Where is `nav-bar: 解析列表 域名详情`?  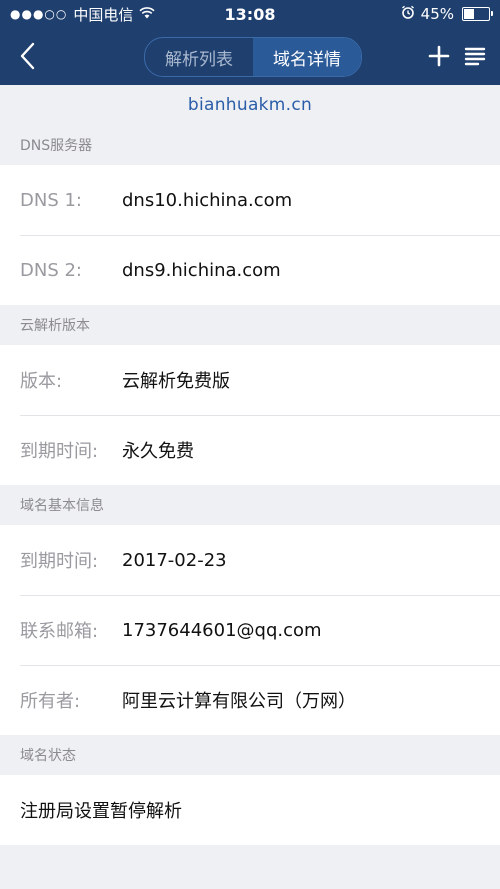 nav-bar: 解析列表 域名详情 is located at coordinates (250, 56).